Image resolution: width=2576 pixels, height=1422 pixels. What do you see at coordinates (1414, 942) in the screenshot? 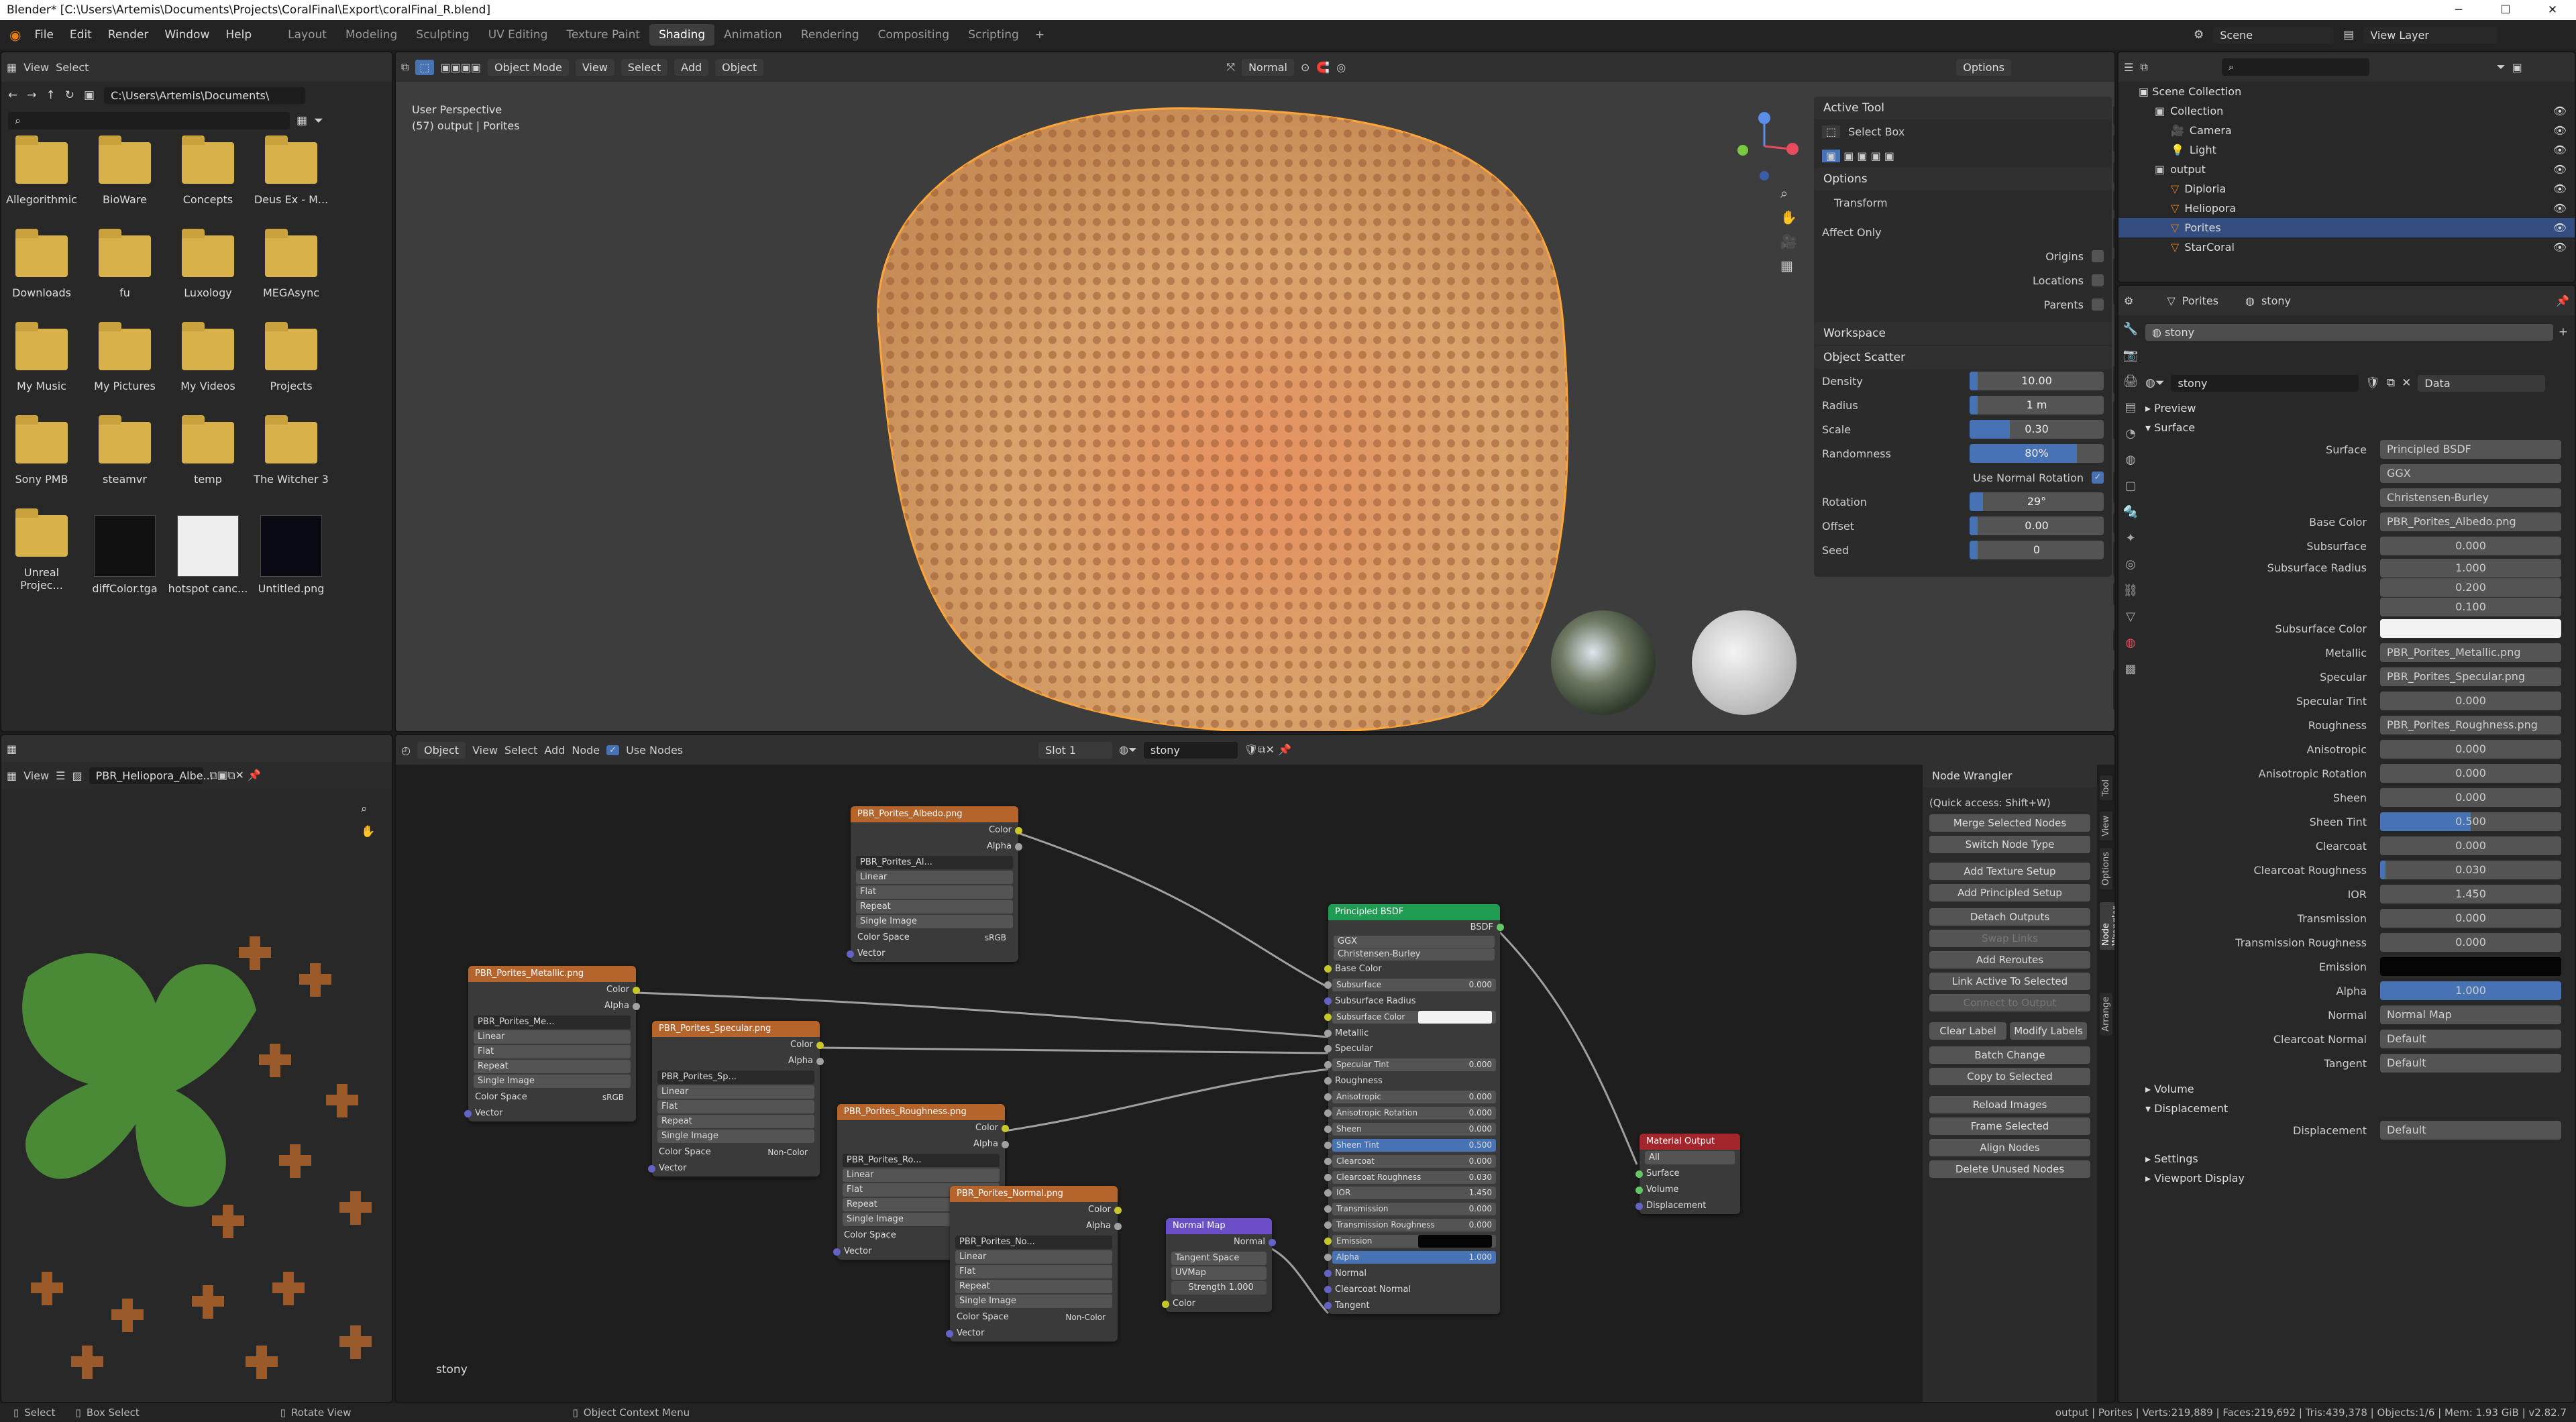
I see `distribution-selector: GGX` at bounding box center [1414, 942].